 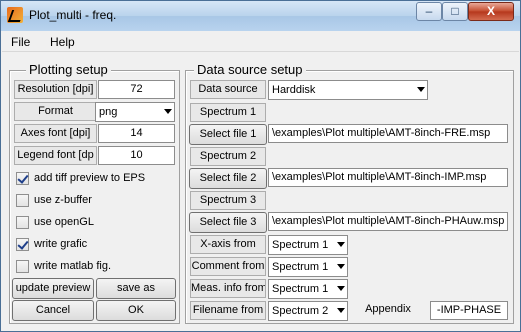 I want to click on filename-from-value: Spectrum 2, so click(x=300, y=311).